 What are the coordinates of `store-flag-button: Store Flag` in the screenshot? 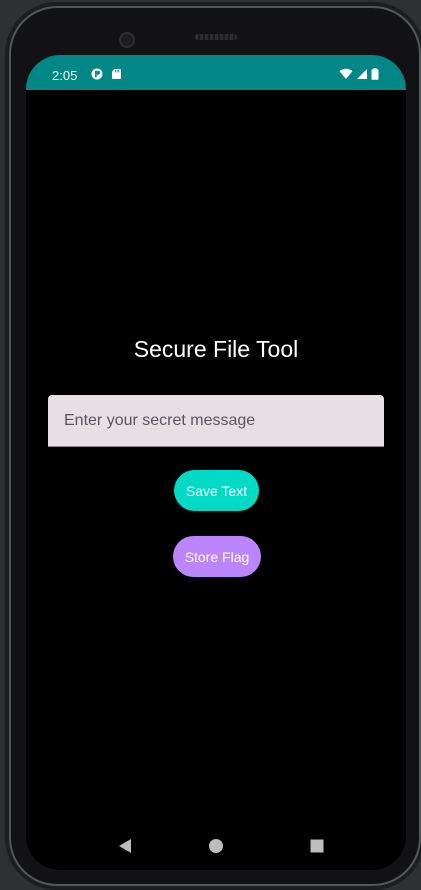 It's located at (217, 556).